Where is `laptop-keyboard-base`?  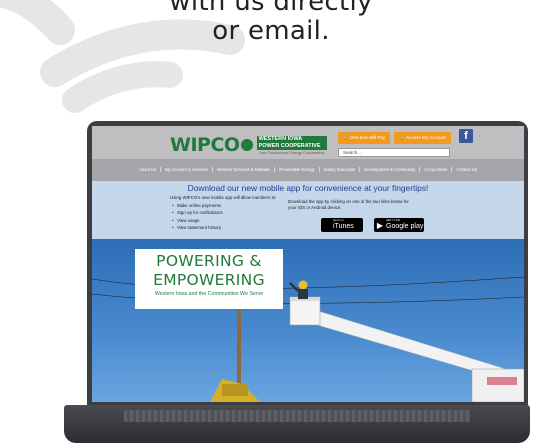 laptop-keyboard-base is located at coordinates (297, 424).